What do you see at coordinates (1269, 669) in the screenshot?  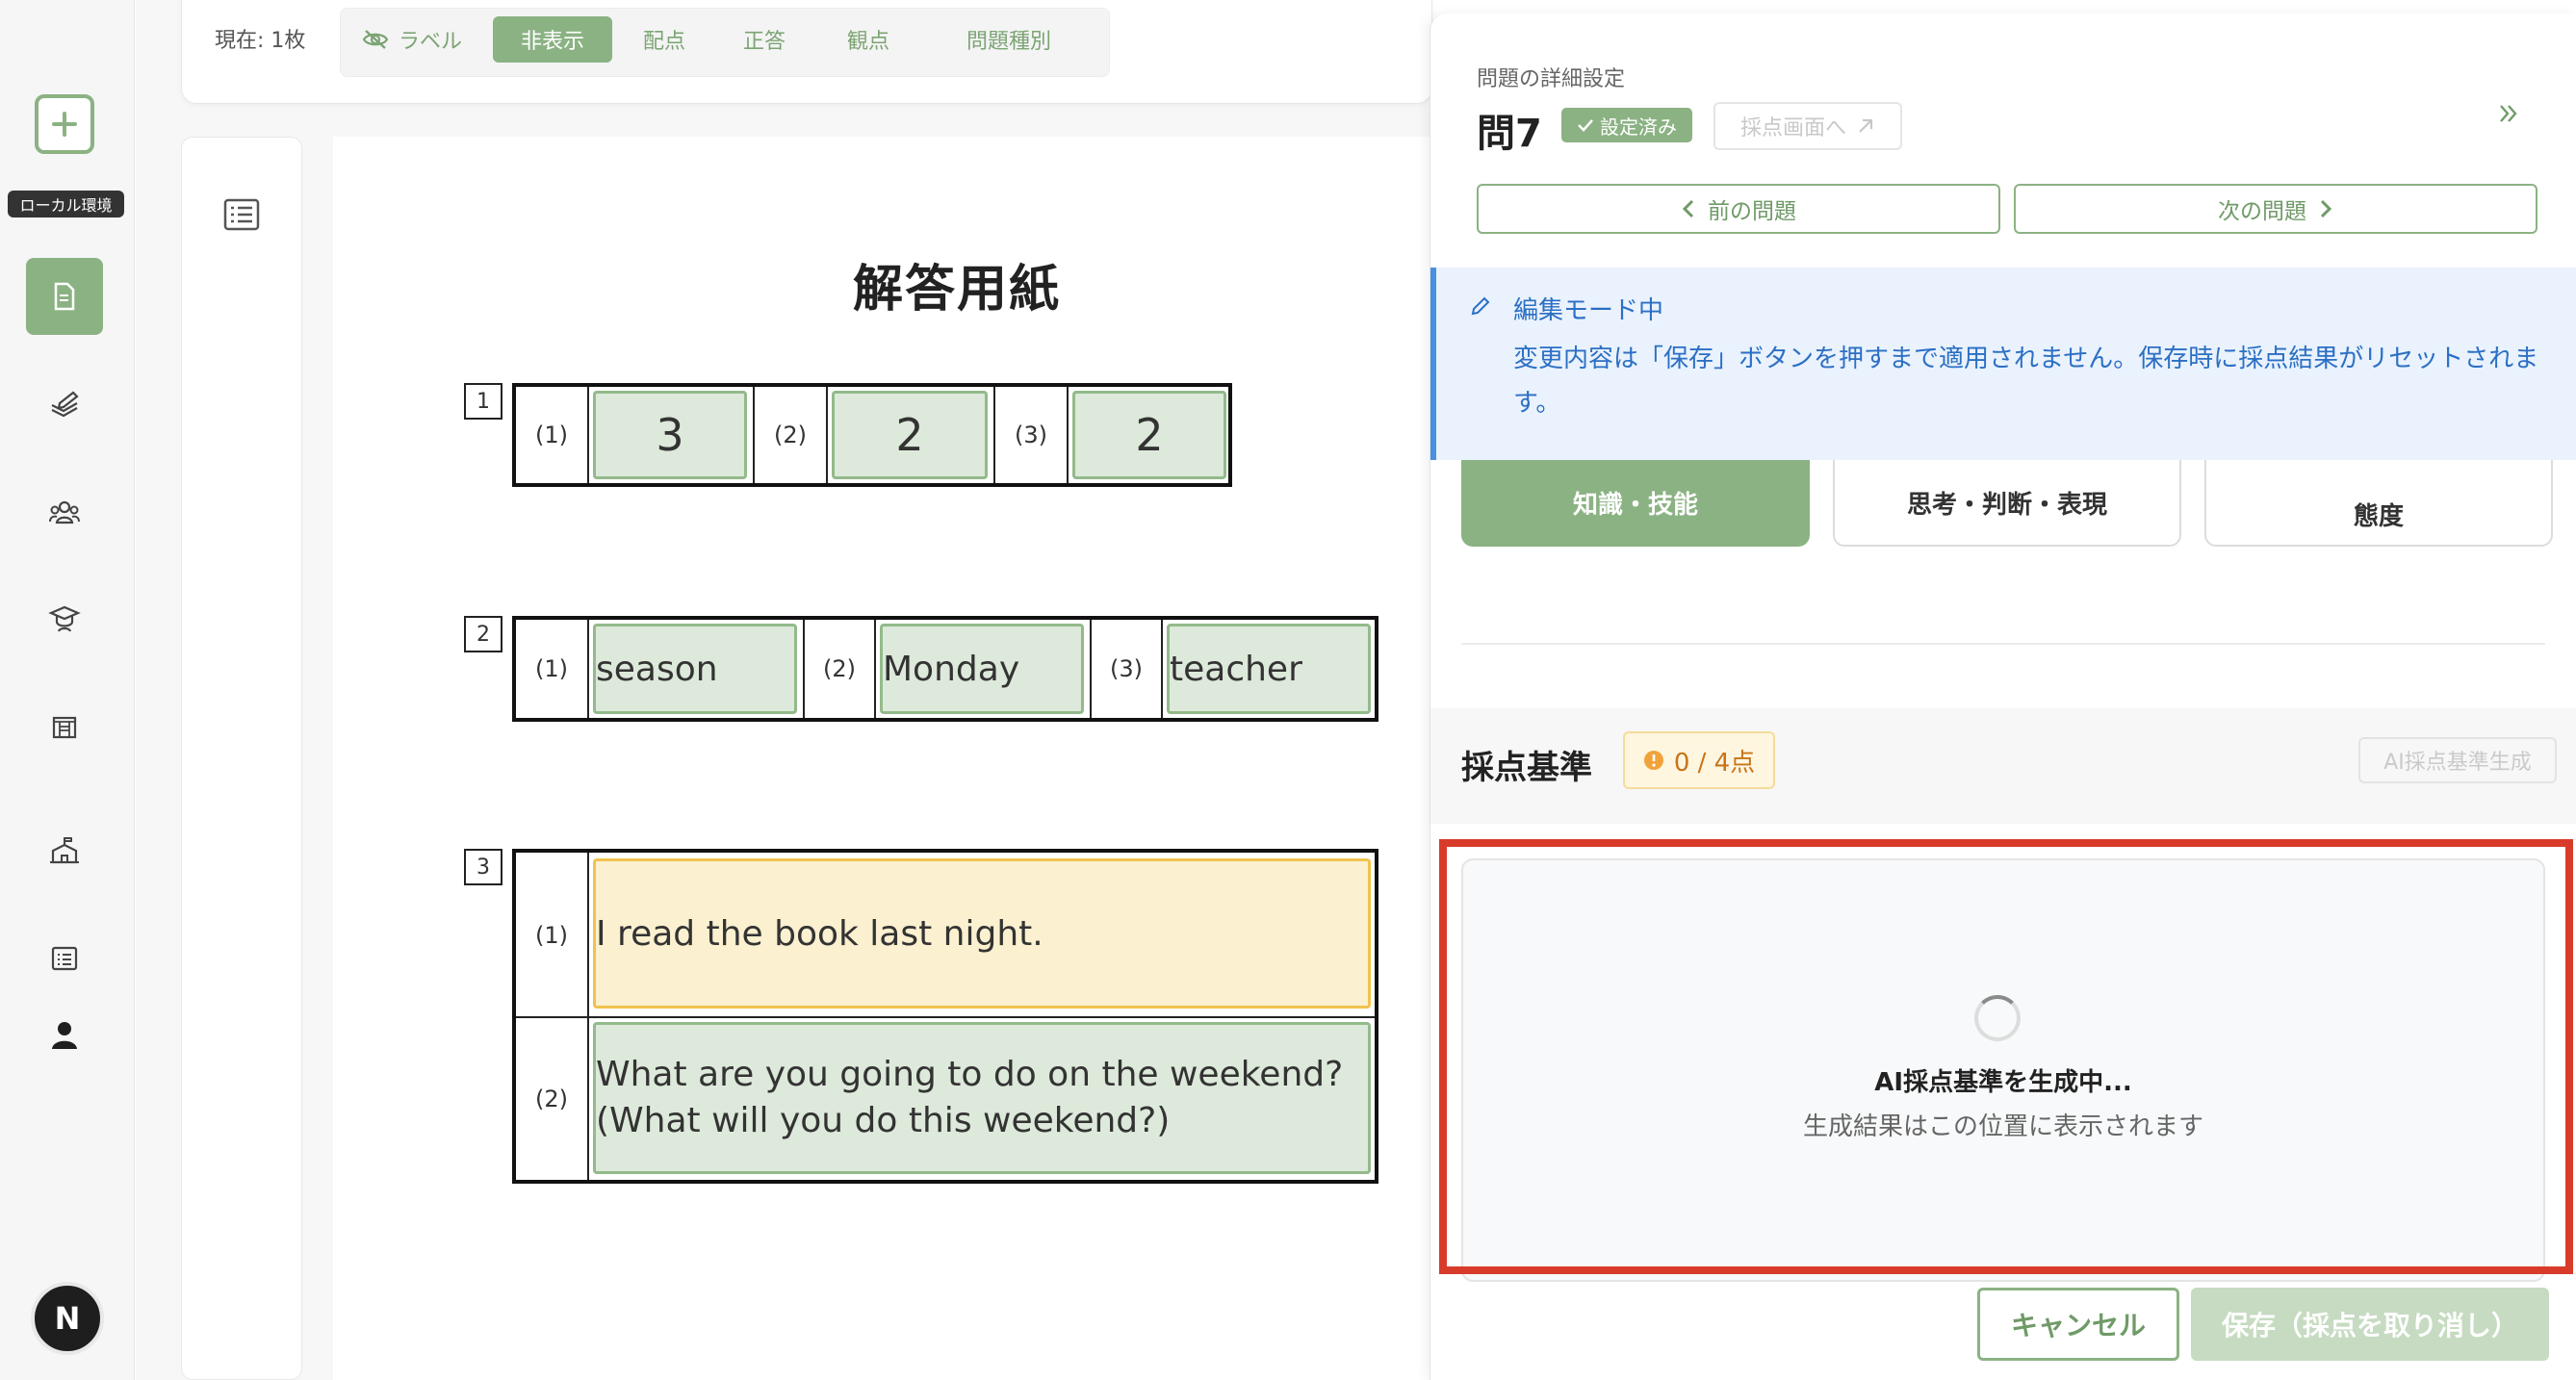 I see `answer-cell: teacher` at bounding box center [1269, 669].